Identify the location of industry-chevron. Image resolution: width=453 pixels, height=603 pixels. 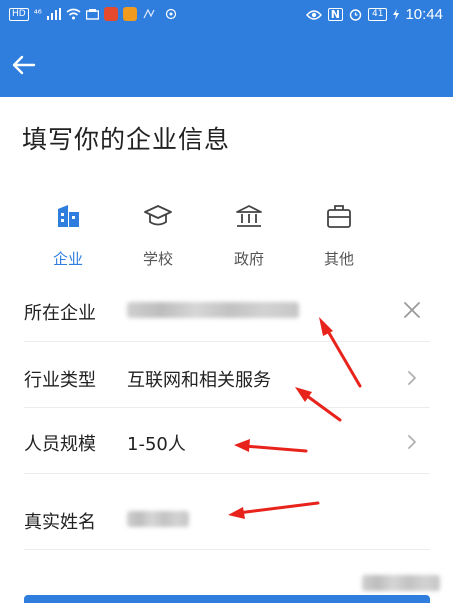
(412, 378).